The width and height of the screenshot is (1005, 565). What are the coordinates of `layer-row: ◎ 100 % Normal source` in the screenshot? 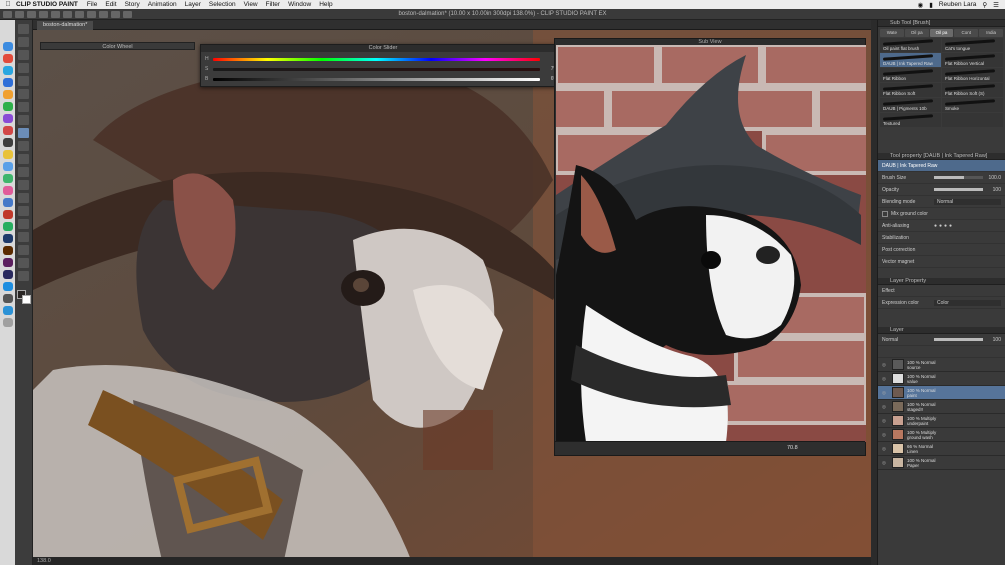 It's located at (941, 365).